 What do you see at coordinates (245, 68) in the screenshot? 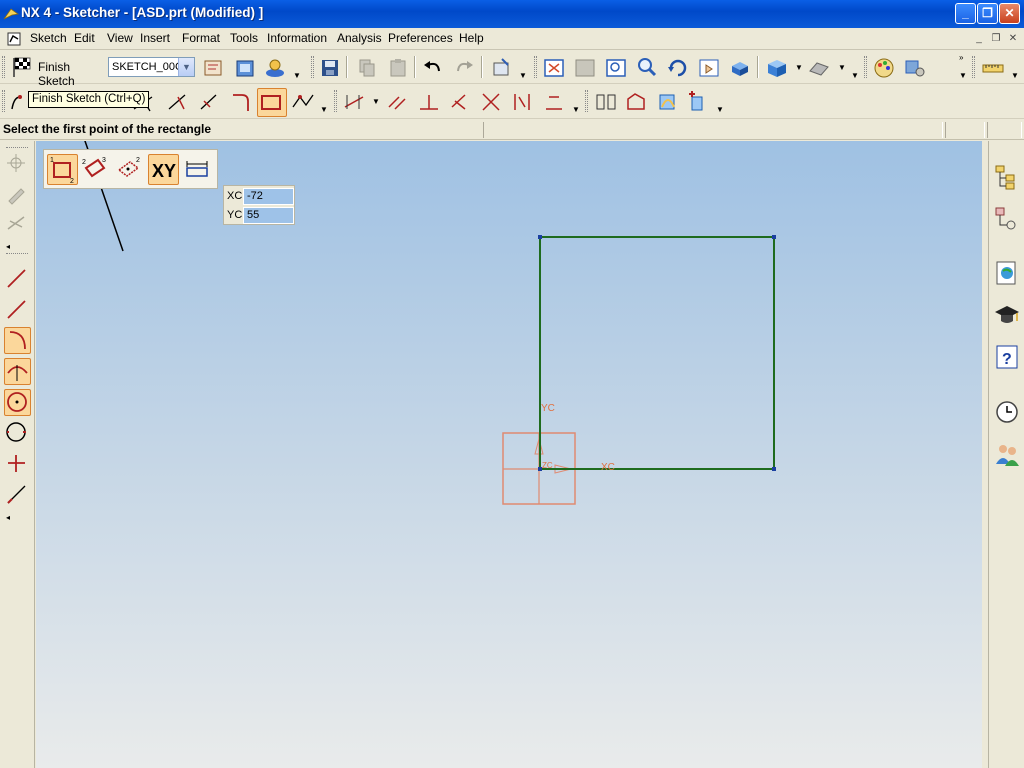
I see `orient-view-button` at bounding box center [245, 68].